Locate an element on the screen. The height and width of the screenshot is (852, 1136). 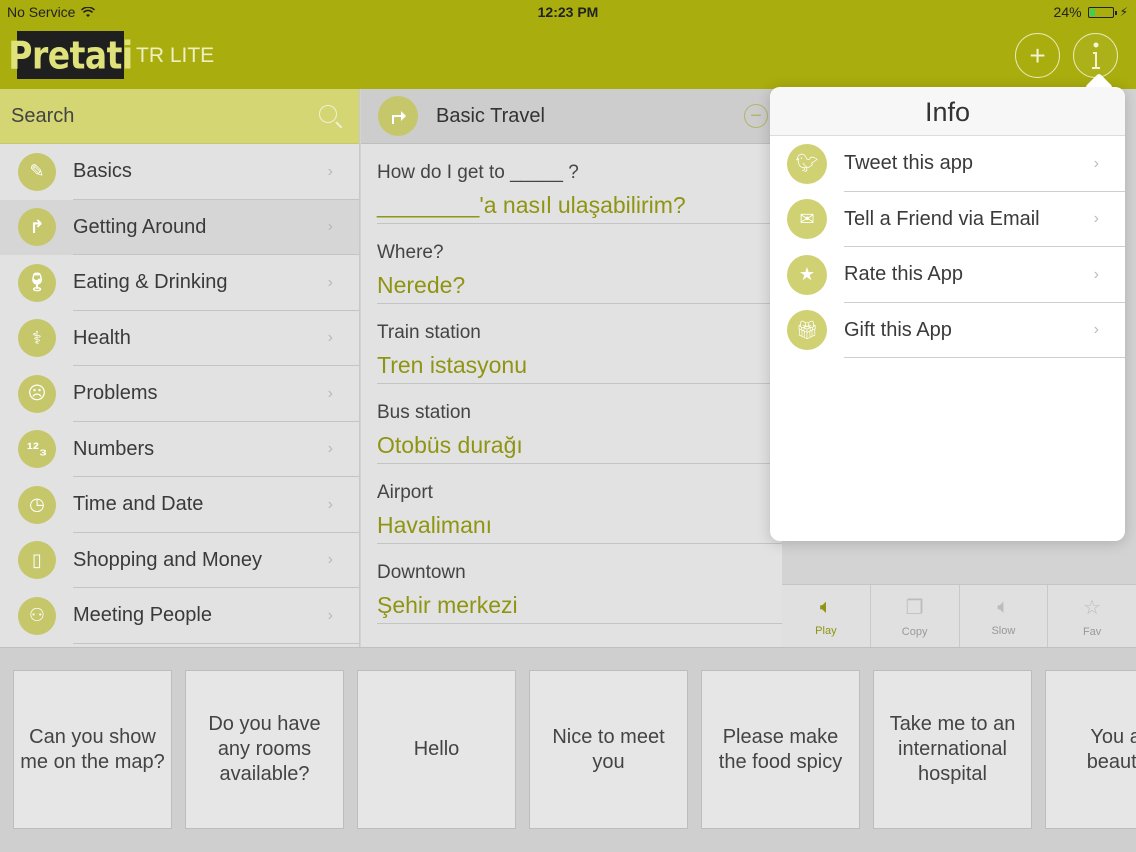
phrase-english: Bus station is located at coordinates (424, 412).